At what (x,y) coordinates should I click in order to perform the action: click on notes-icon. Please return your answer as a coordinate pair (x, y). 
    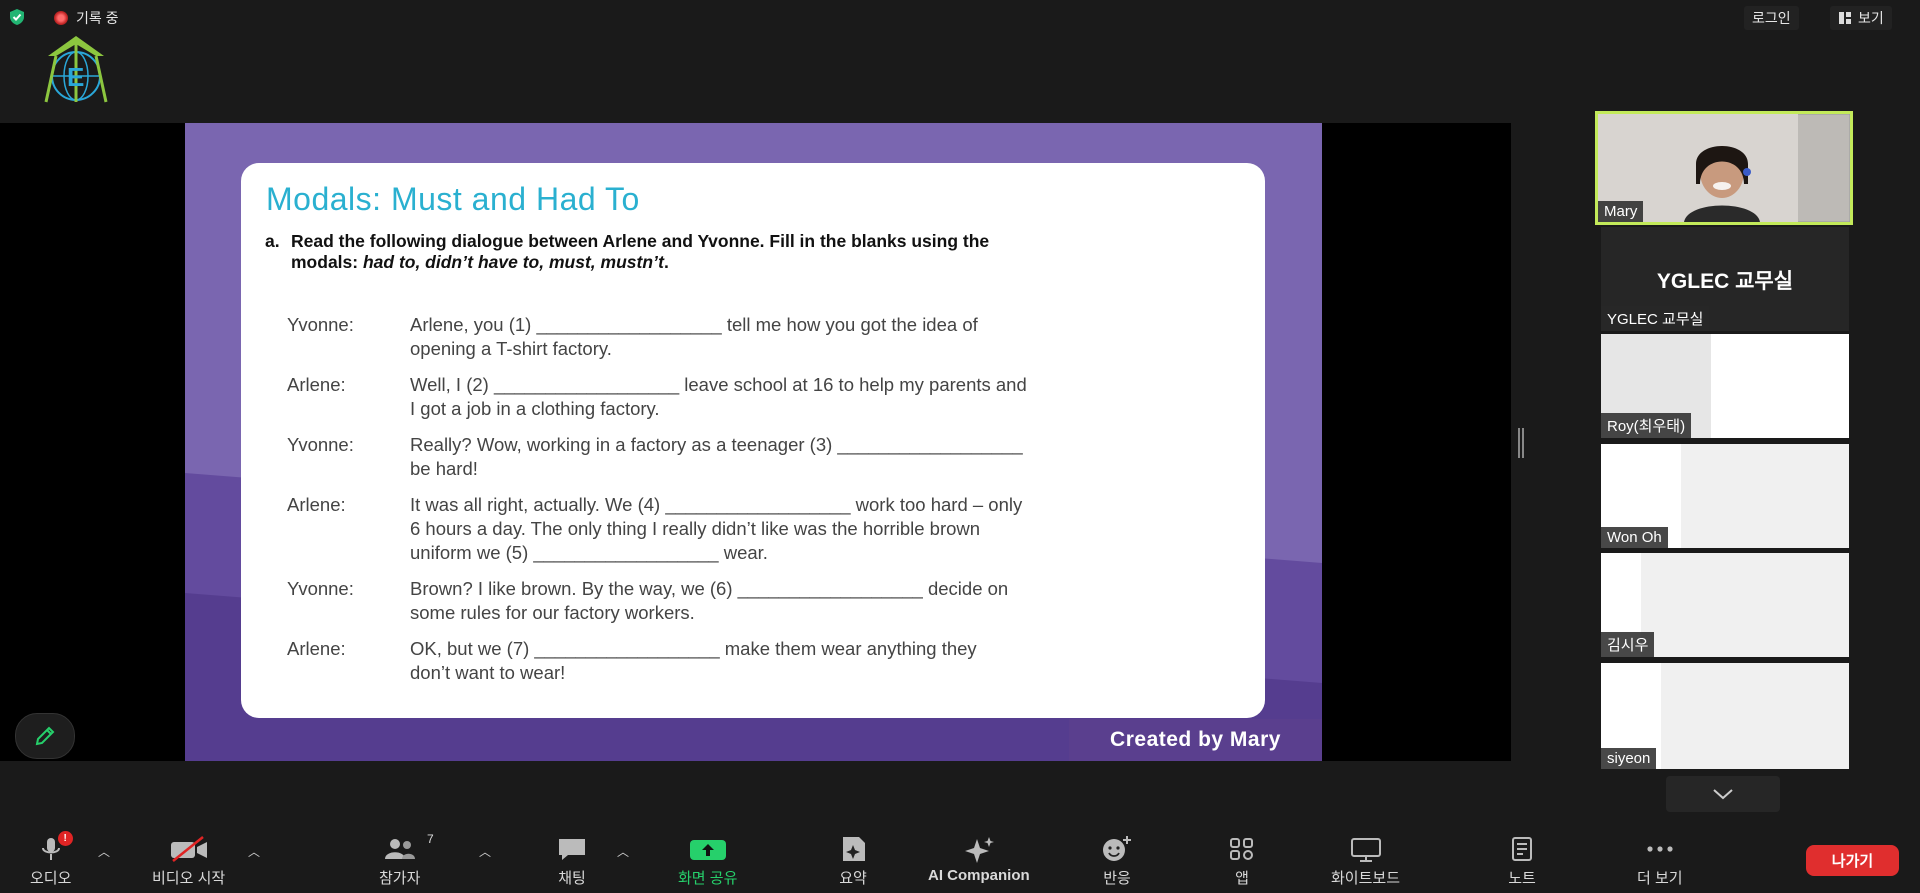
    Looking at the image, I should click on (1522, 849).